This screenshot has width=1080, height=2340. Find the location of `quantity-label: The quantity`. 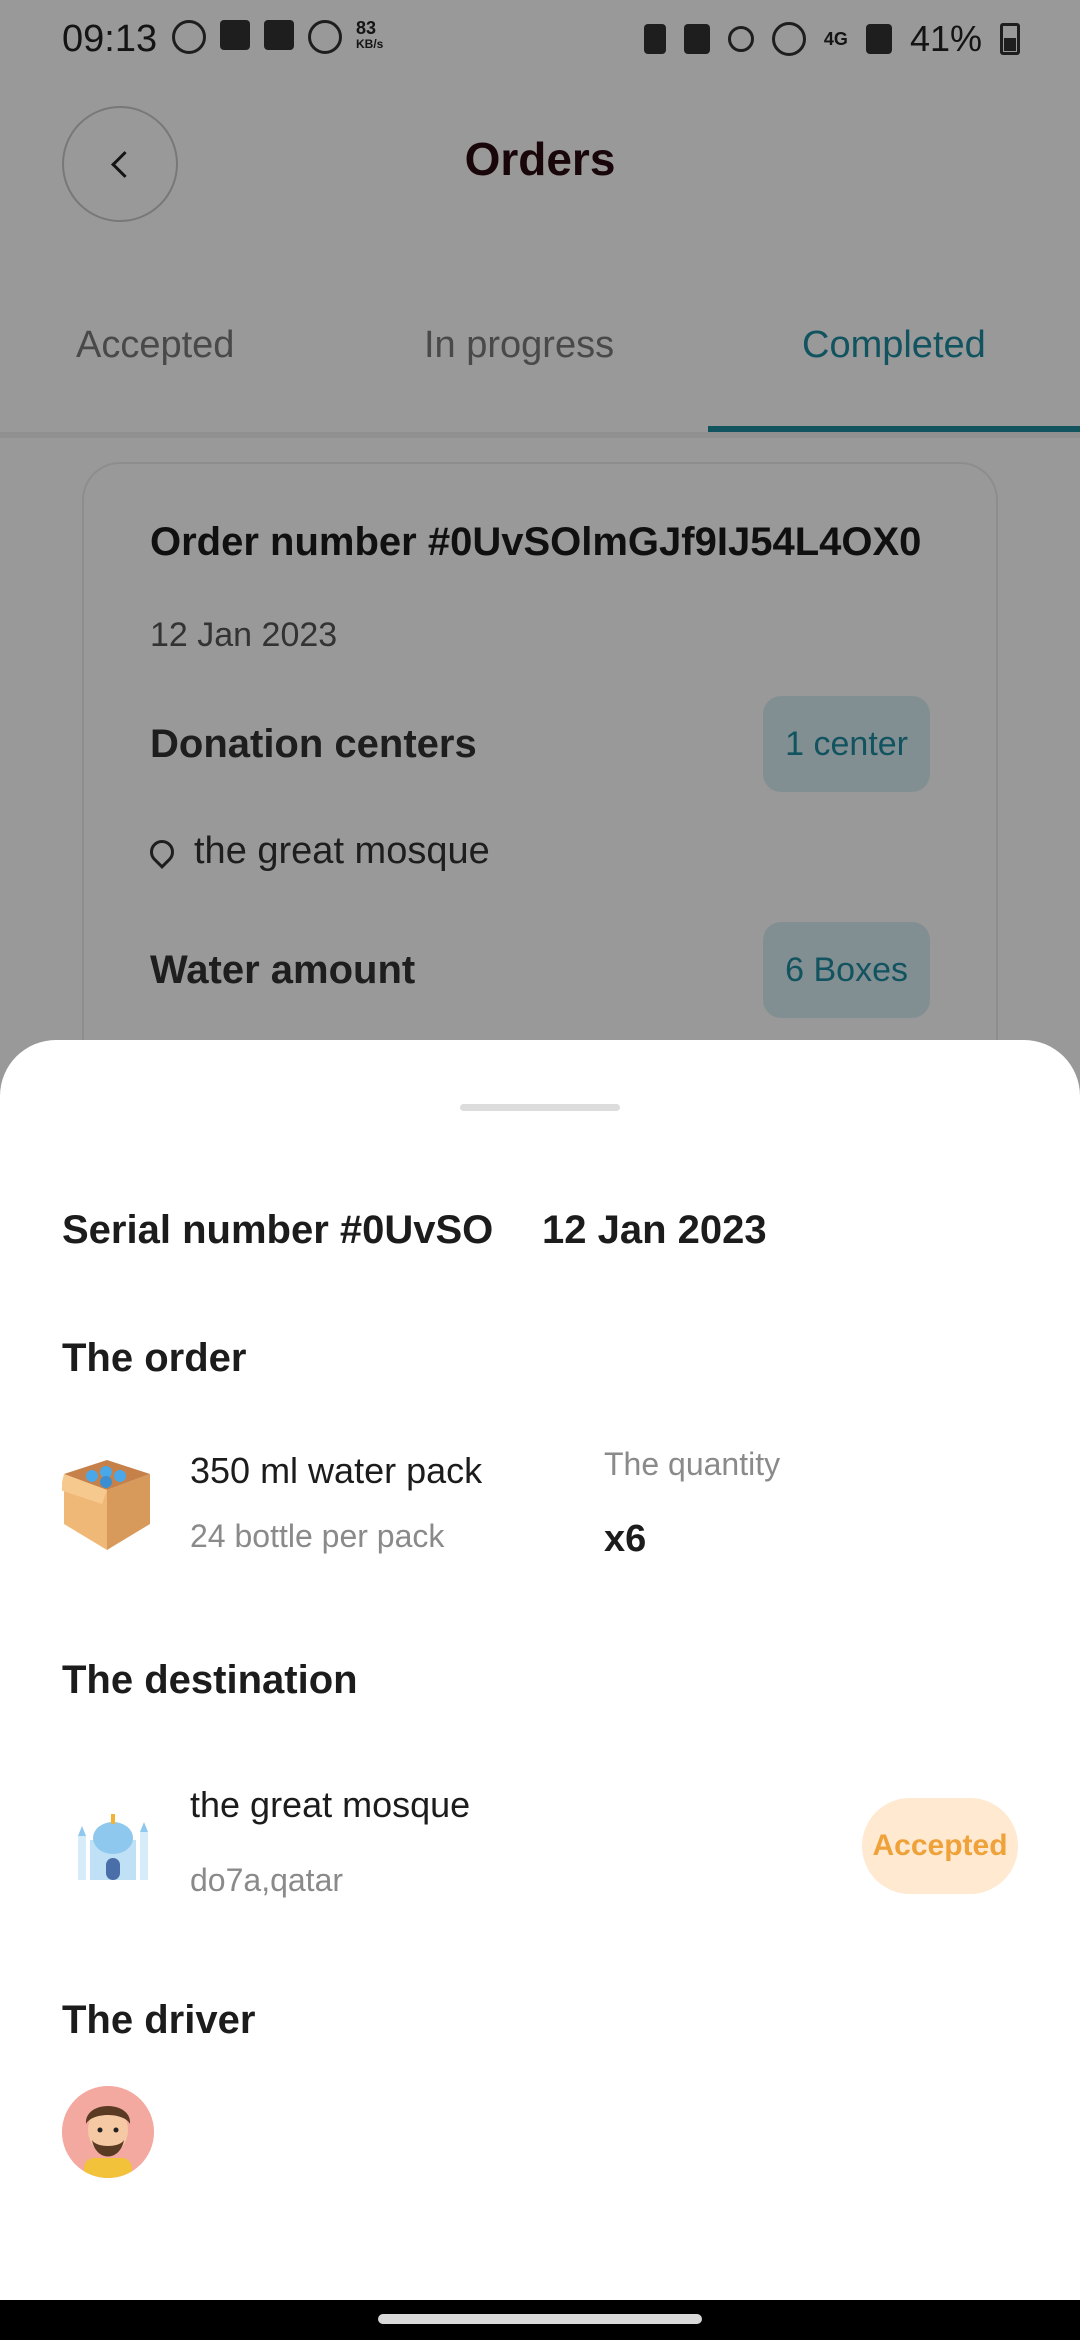

quantity-label: The quantity is located at coordinates (692, 1464).